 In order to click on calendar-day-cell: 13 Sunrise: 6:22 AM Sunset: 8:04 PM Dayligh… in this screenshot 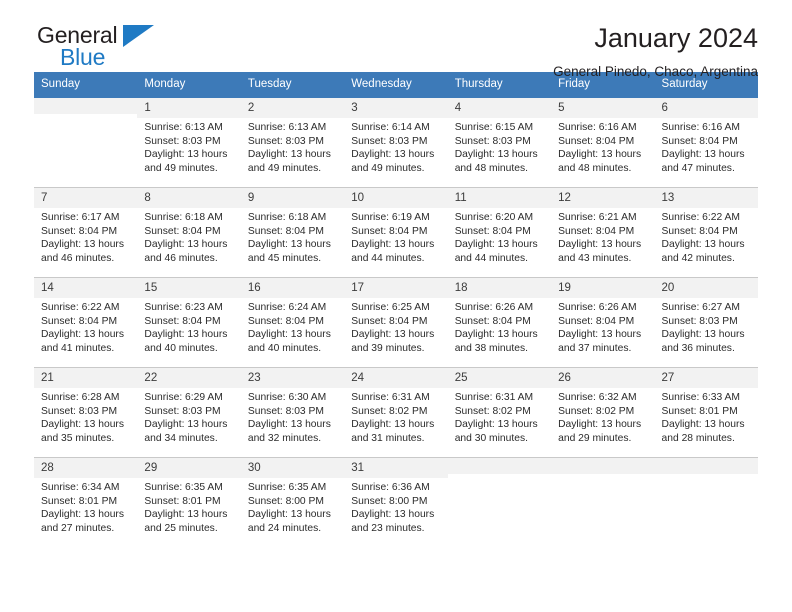, I will do `click(706, 232)`.